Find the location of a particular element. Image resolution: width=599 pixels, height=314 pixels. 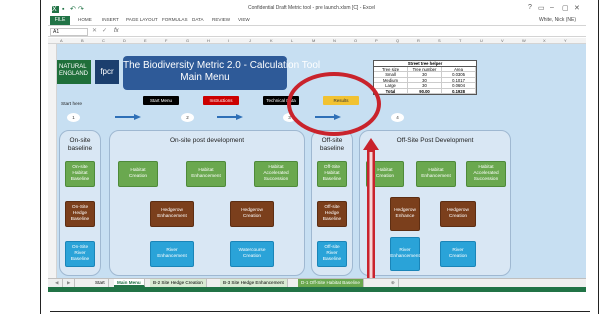

column-header: F is located at coordinates (166, 40).